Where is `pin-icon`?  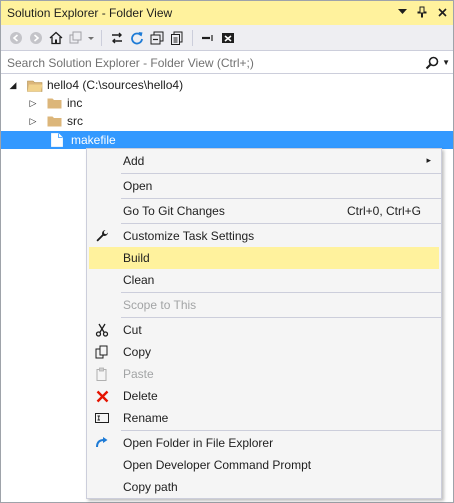
pin-icon is located at coordinates (422, 12).